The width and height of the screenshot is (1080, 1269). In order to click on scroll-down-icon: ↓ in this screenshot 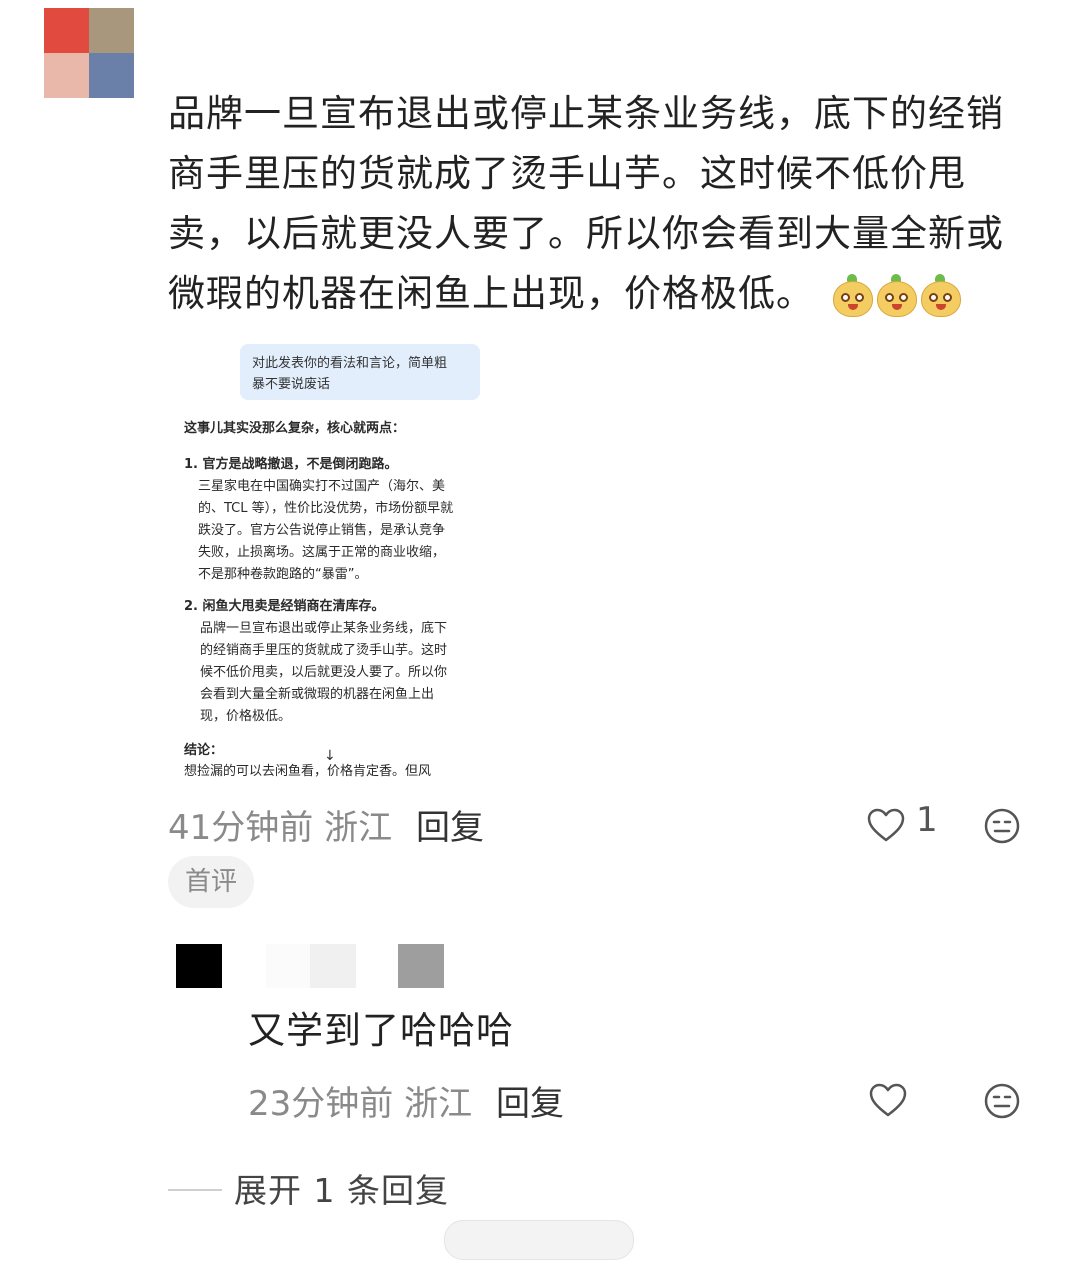, I will do `click(330, 756)`.